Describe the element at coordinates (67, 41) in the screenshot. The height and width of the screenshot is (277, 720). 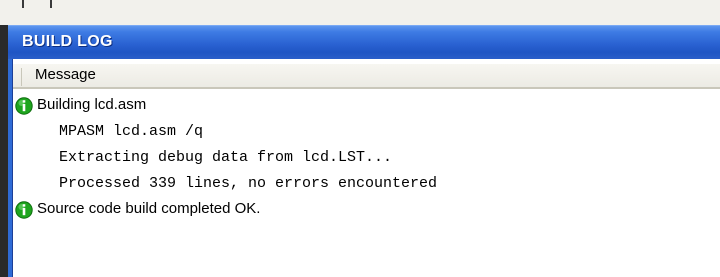
I see `window-title: BUILD LOG` at that location.